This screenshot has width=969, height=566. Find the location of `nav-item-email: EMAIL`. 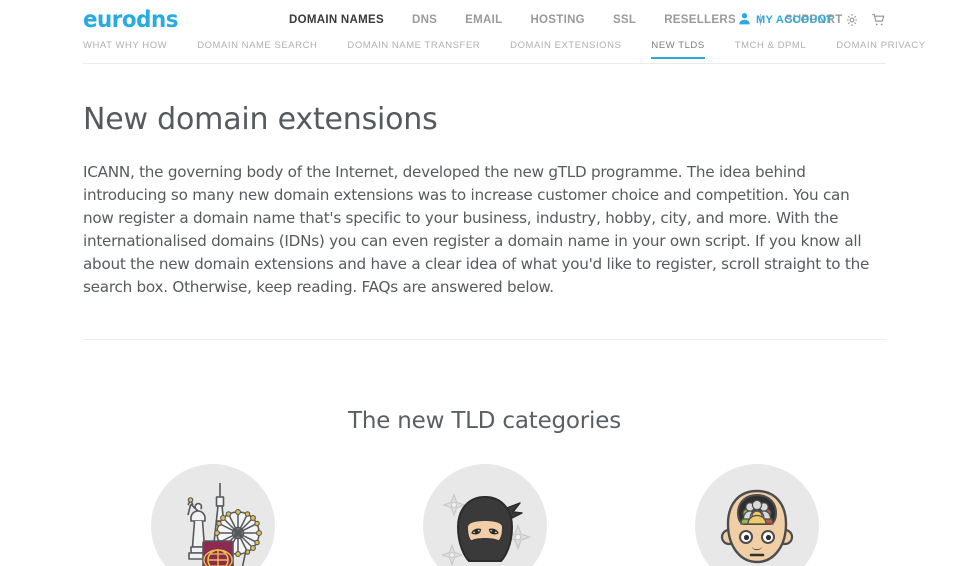

nav-item-email: EMAIL is located at coordinates (483, 20).